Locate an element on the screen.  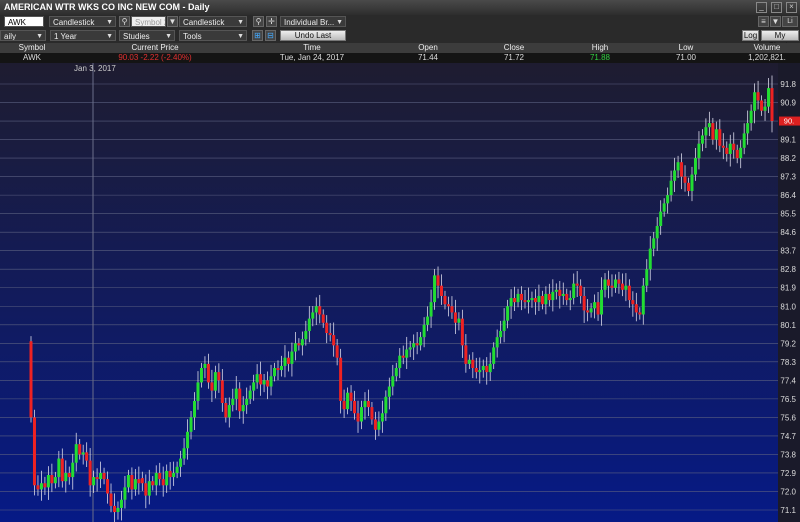
interval-select: aily ▼ is located at coordinates (23, 35).